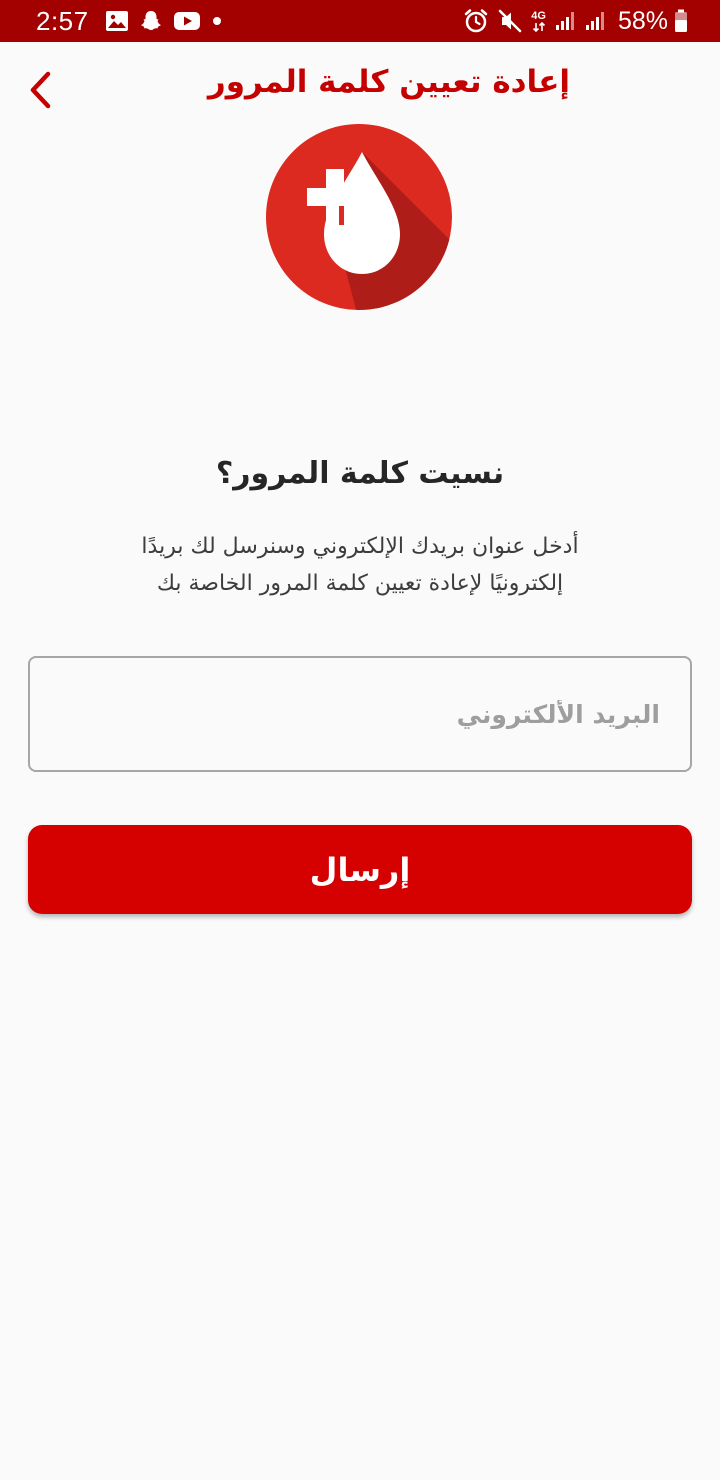 This screenshot has height=1480, width=720. Describe the element at coordinates (217, 21) in the screenshot. I see `notification-dot-icon` at that location.